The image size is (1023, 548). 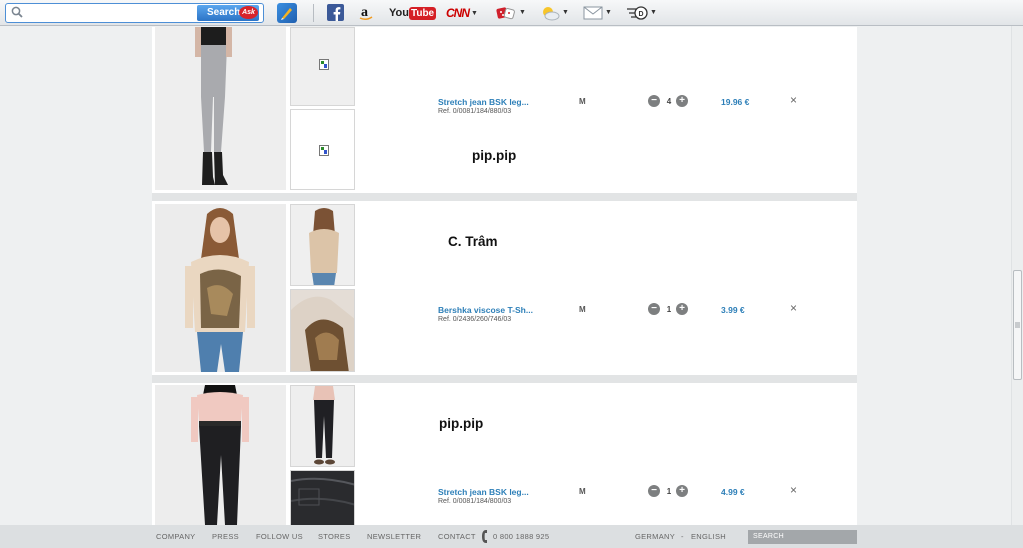 I want to click on youtube-icon: YouTube▼, so click(x=413, y=19).